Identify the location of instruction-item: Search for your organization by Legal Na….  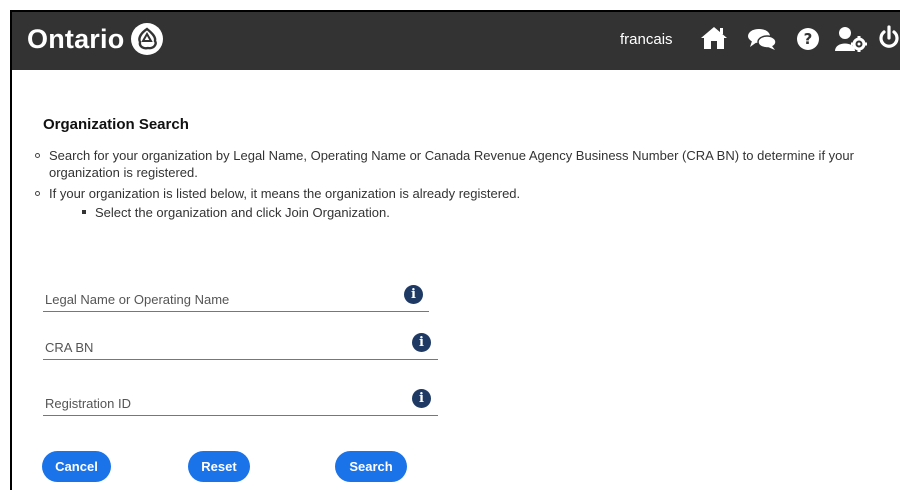
(457, 164).